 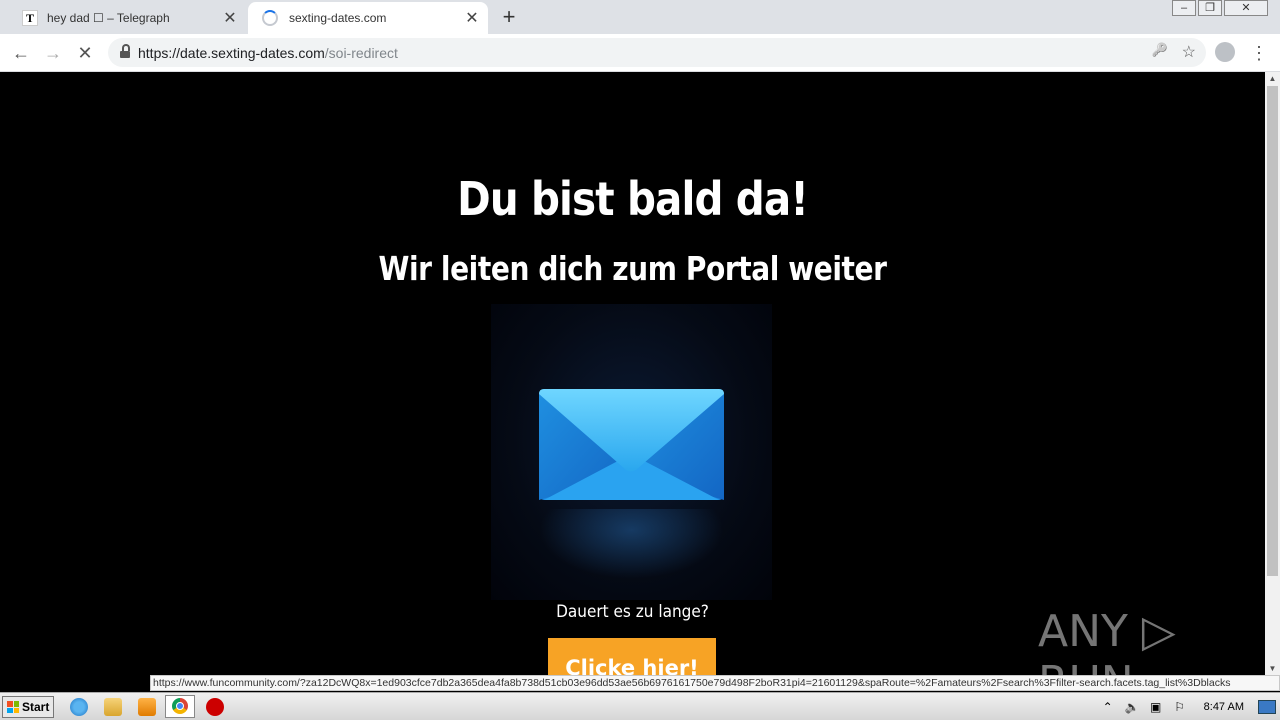 What do you see at coordinates (1267, 706) in the screenshot?
I see `show-desktop-button` at bounding box center [1267, 706].